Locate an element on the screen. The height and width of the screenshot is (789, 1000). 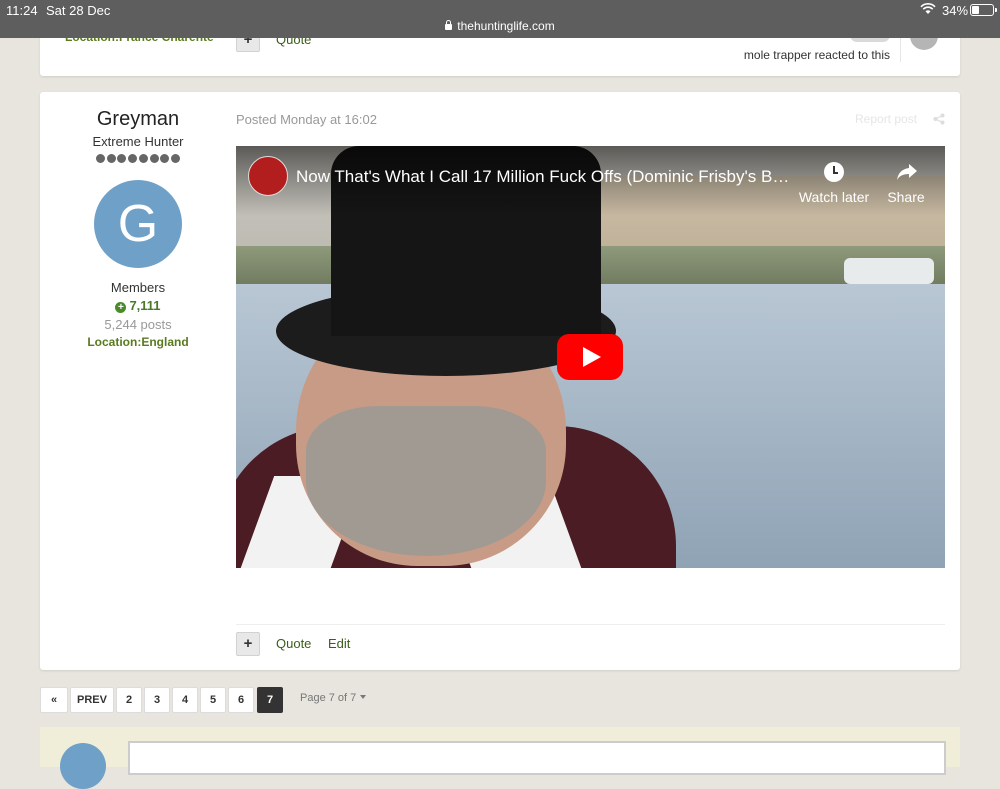
status-bar: 11:24 Sat 28 Dec thehuntinglife.com 34% is located at coordinates (500, 19).